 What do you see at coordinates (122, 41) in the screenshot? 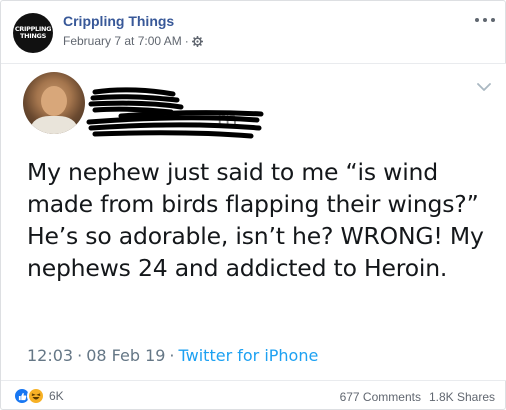
I see `post-timestamp: February 7 at 7:00 AM` at bounding box center [122, 41].